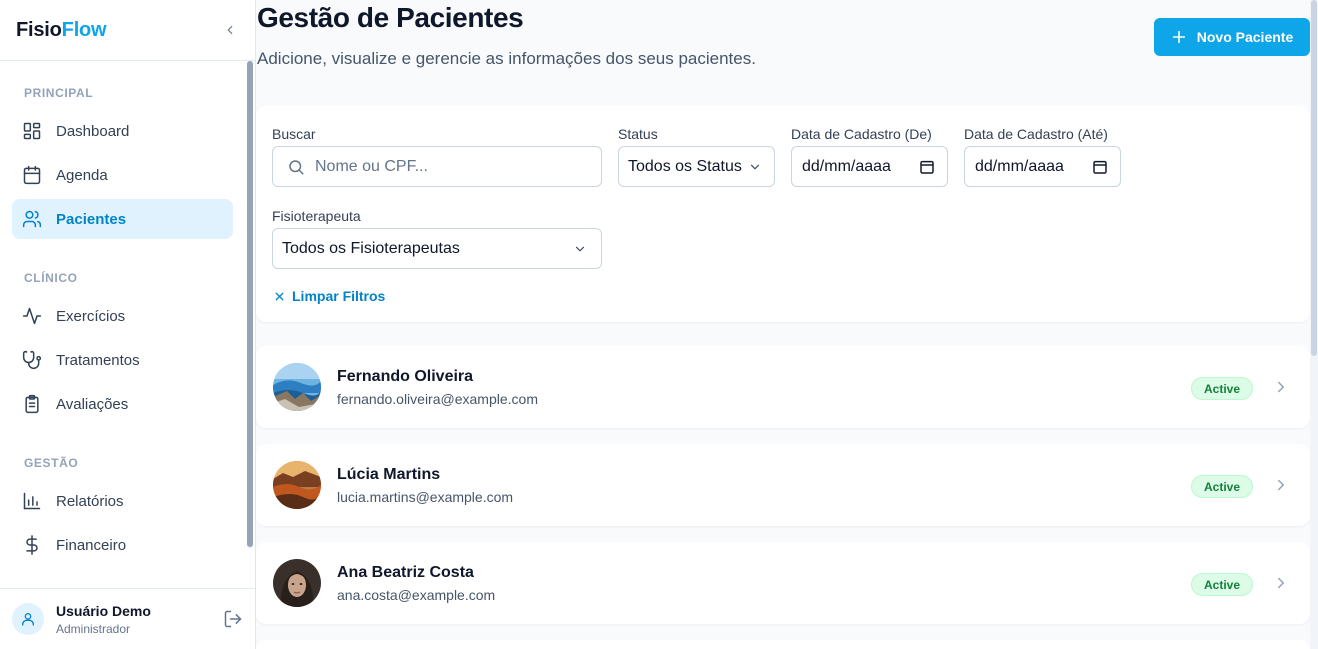  What do you see at coordinates (389, 474) in the screenshot?
I see `patient-name: Lúcia Martins` at bounding box center [389, 474].